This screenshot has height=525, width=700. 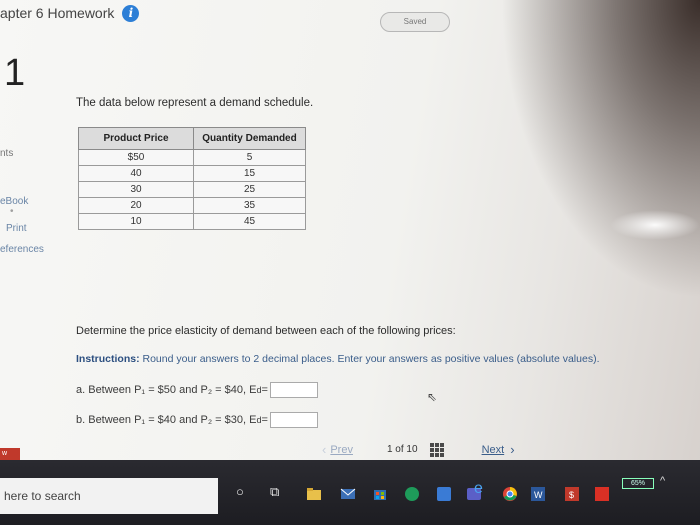 I want to click on grid-view-icon, so click(x=436, y=449).